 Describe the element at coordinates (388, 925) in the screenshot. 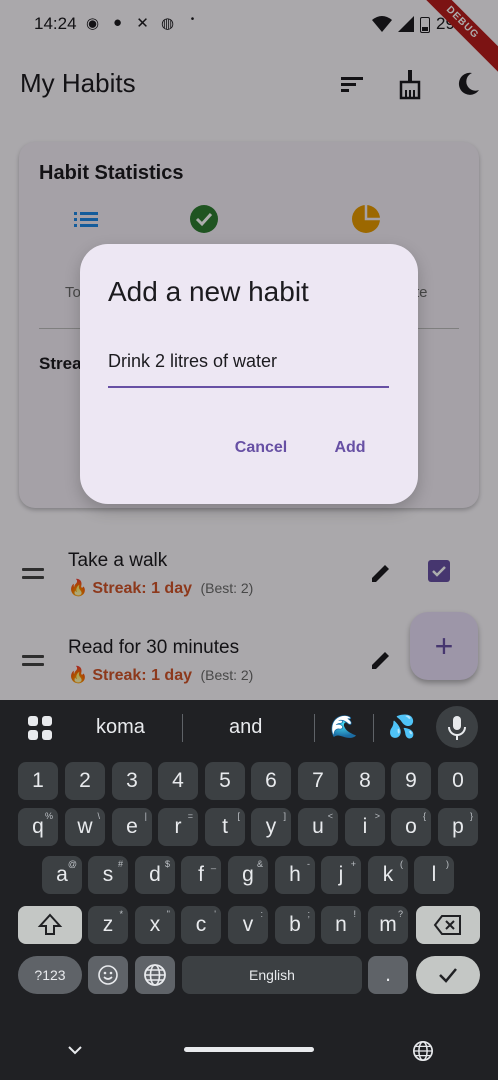

I see `key: m?` at that location.